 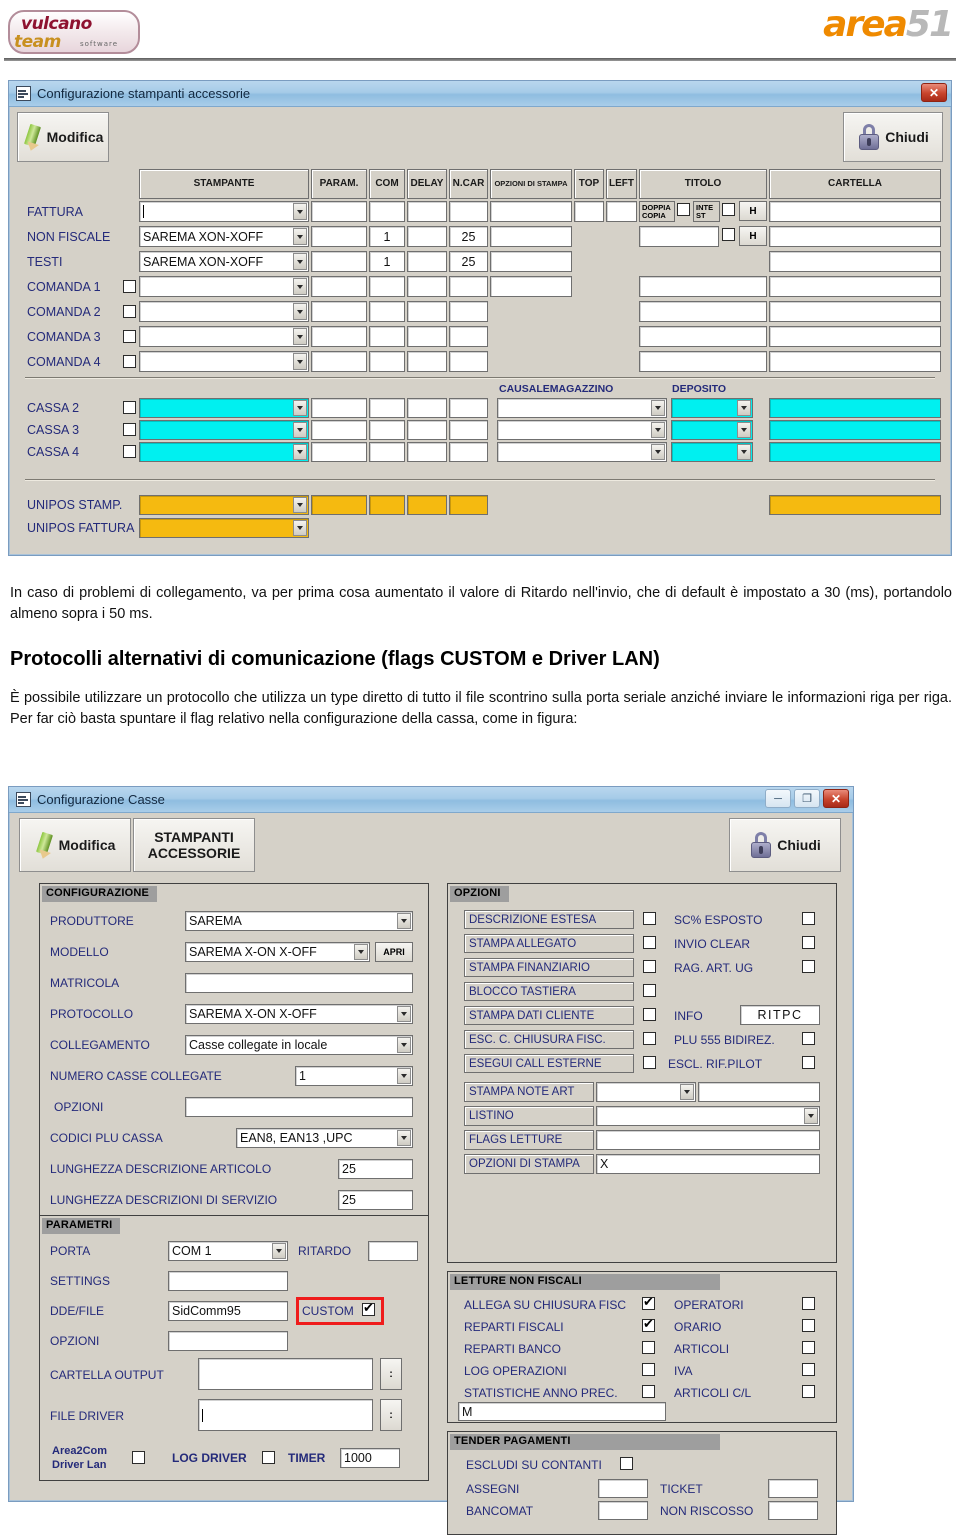 I want to click on non-riscosso-input, so click(x=793, y=1510).